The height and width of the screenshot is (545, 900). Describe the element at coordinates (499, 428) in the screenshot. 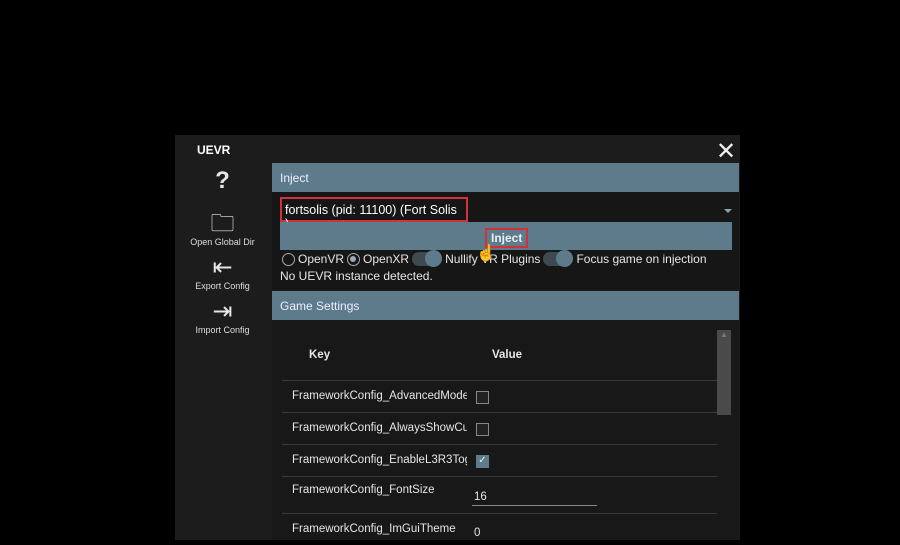

I see `table-row: FrameworkConfig_AlwaysShowCursor` at that location.